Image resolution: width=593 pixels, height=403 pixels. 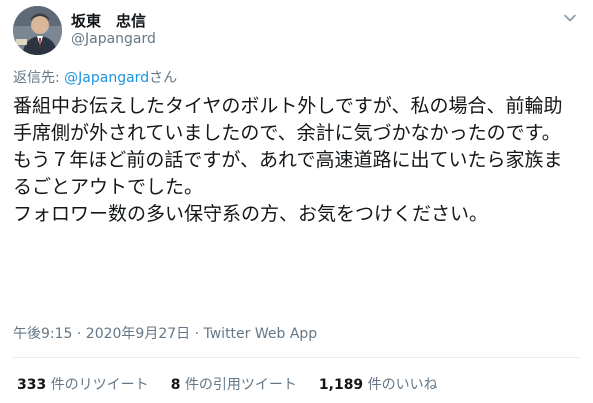 What do you see at coordinates (37, 30) in the screenshot?
I see `avatar` at bounding box center [37, 30].